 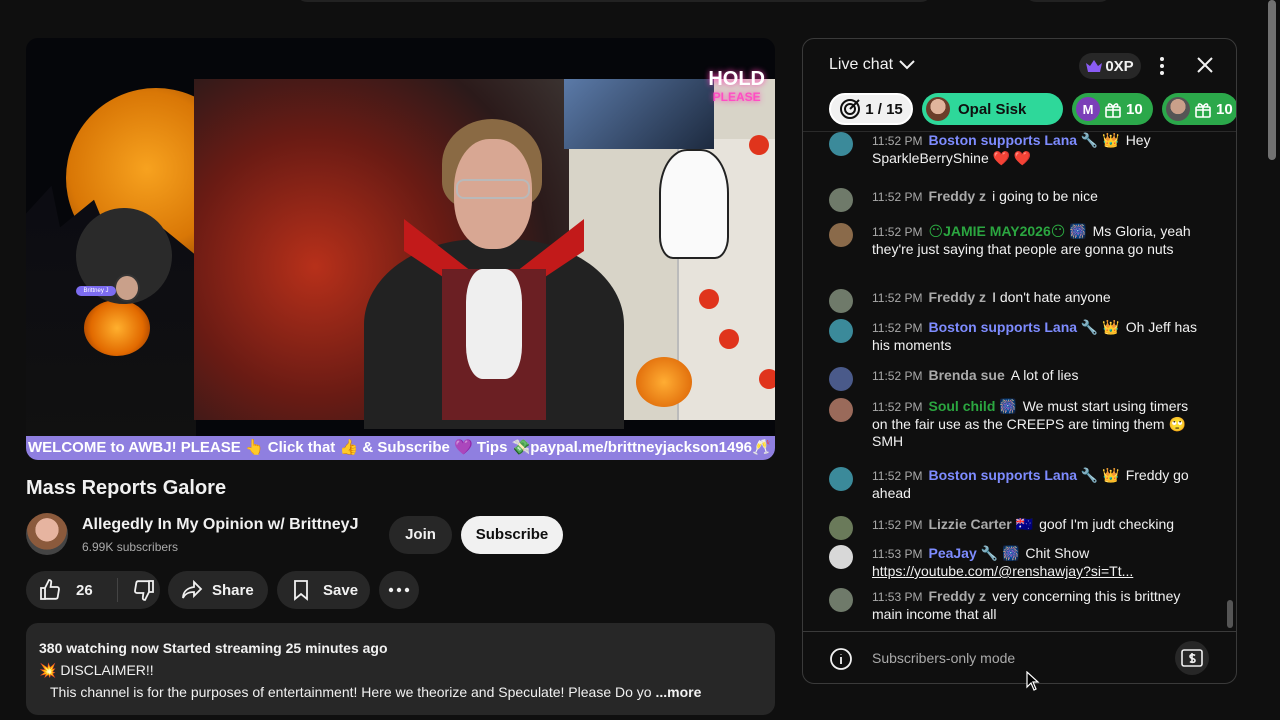 I want to click on member-g-count: 10, so click(x=1224, y=109).